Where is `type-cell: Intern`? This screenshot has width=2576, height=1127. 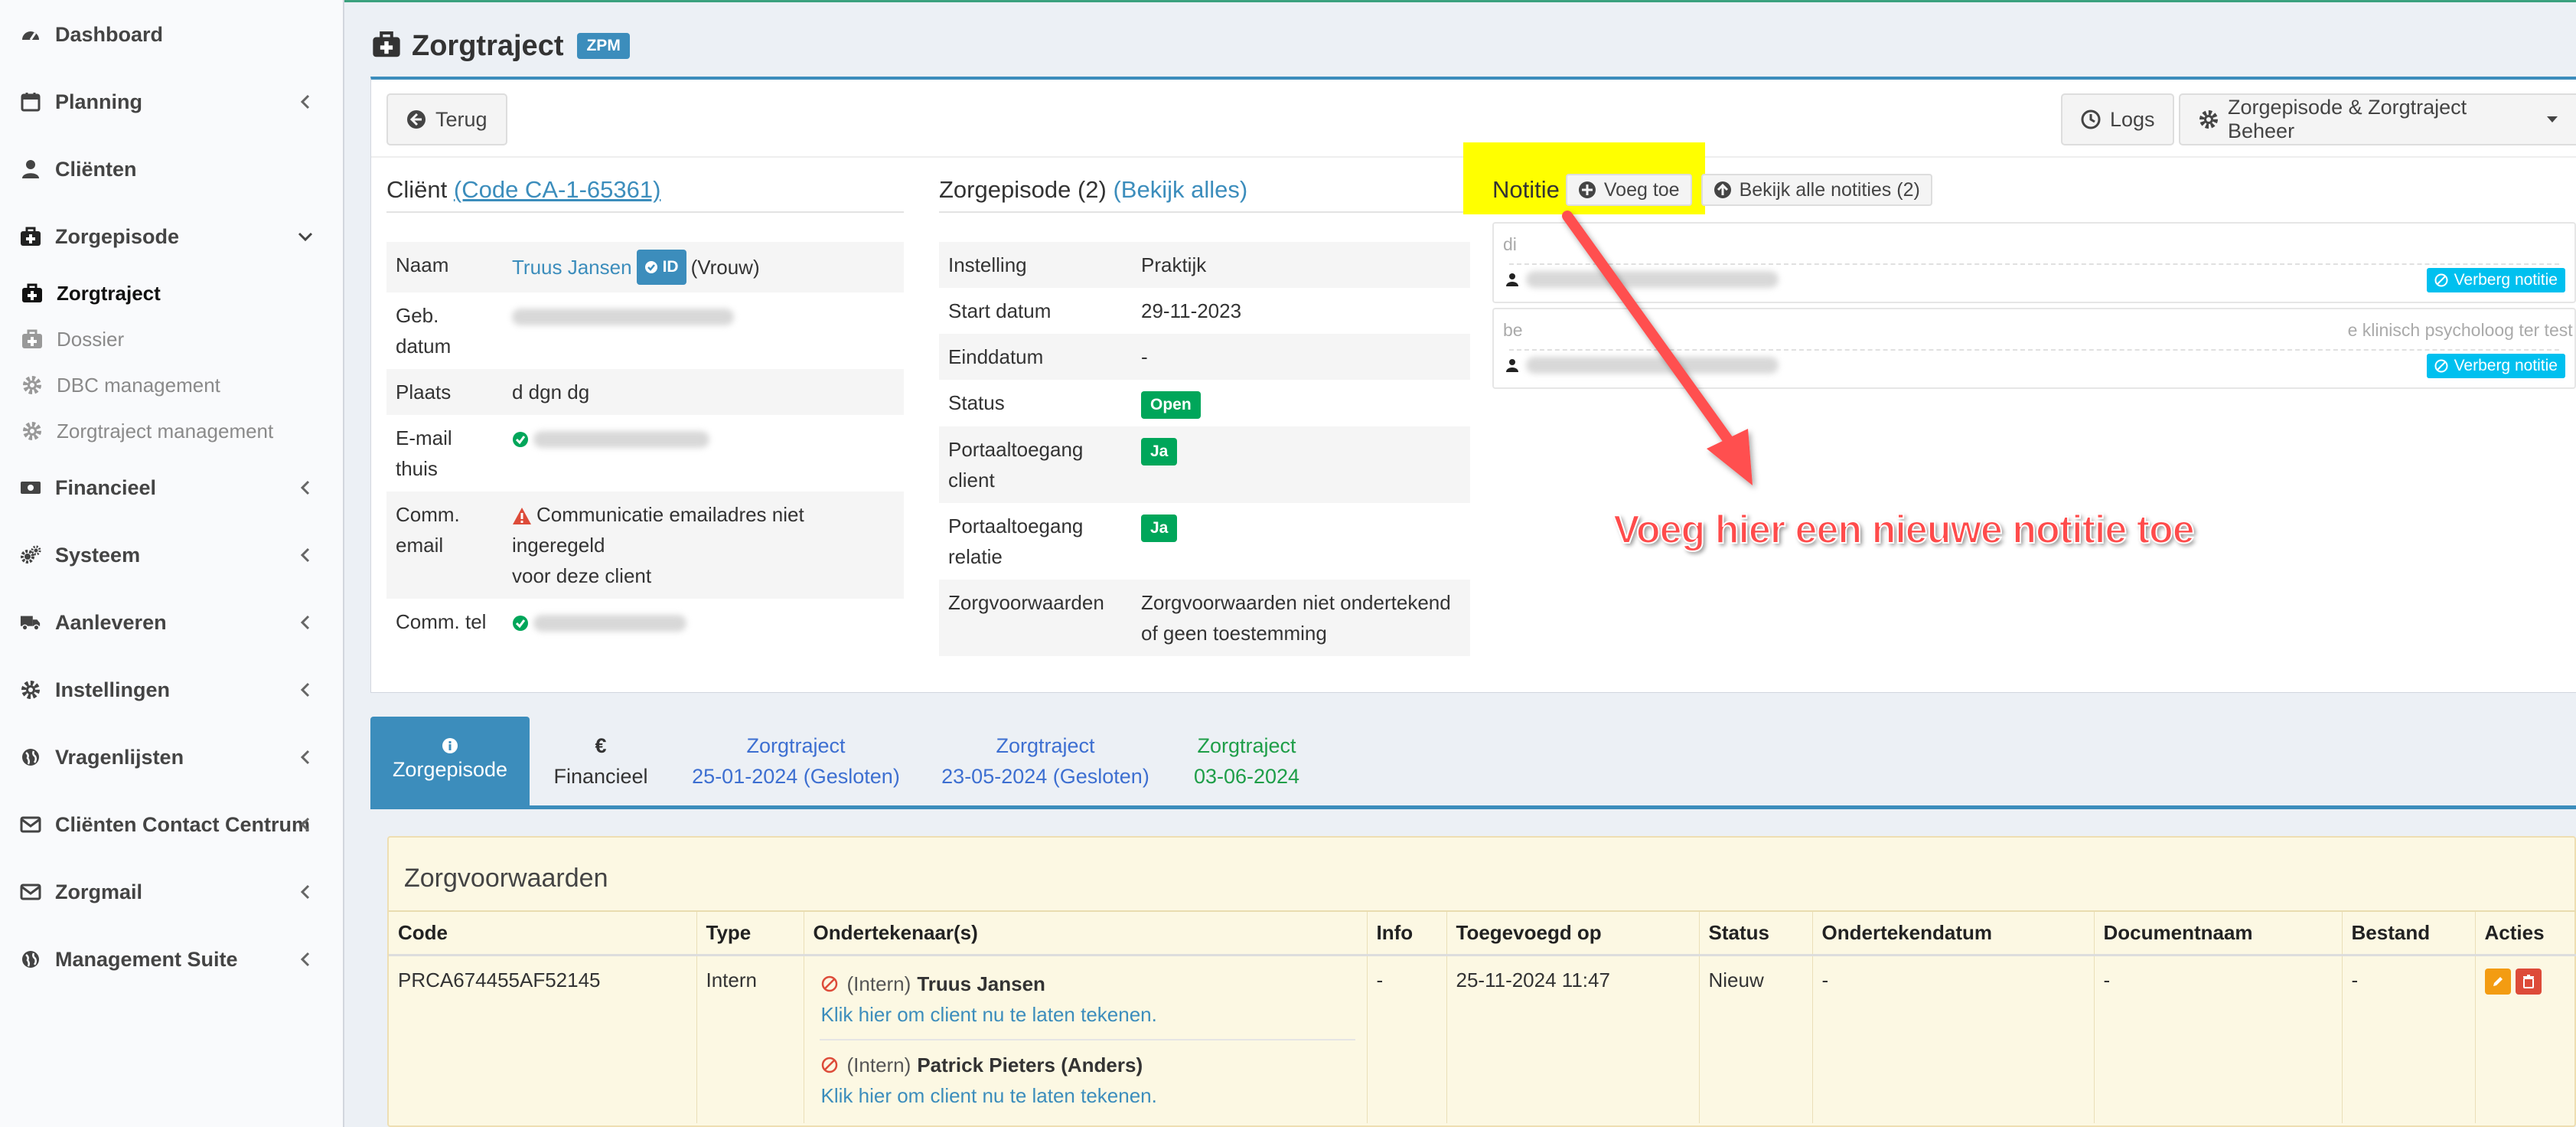 type-cell: Intern is located at coordinates (750, 1039).